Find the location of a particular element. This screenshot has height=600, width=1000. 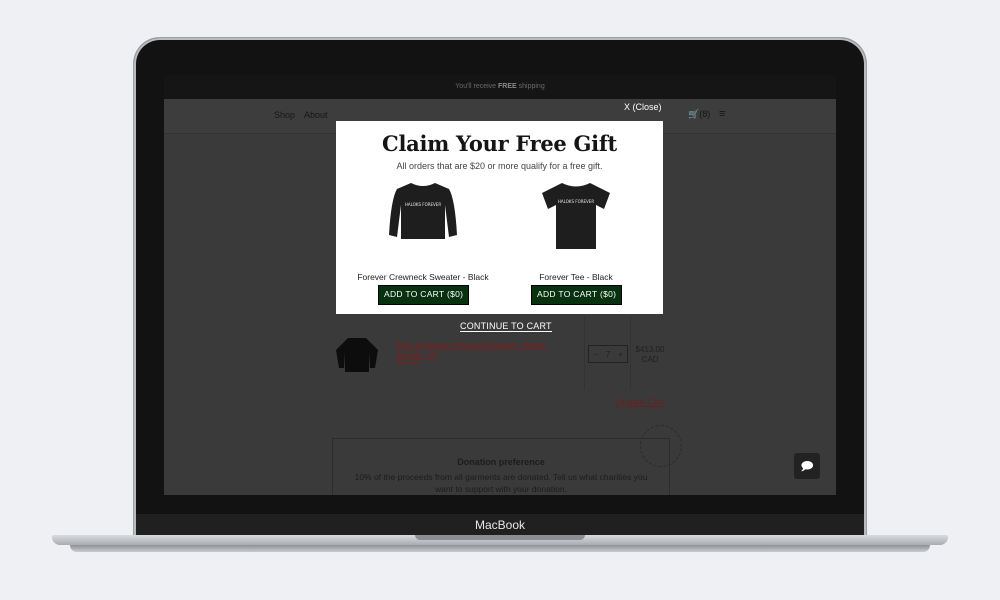

cart-link: 🛒(8) is located at coordinates (699, 114).